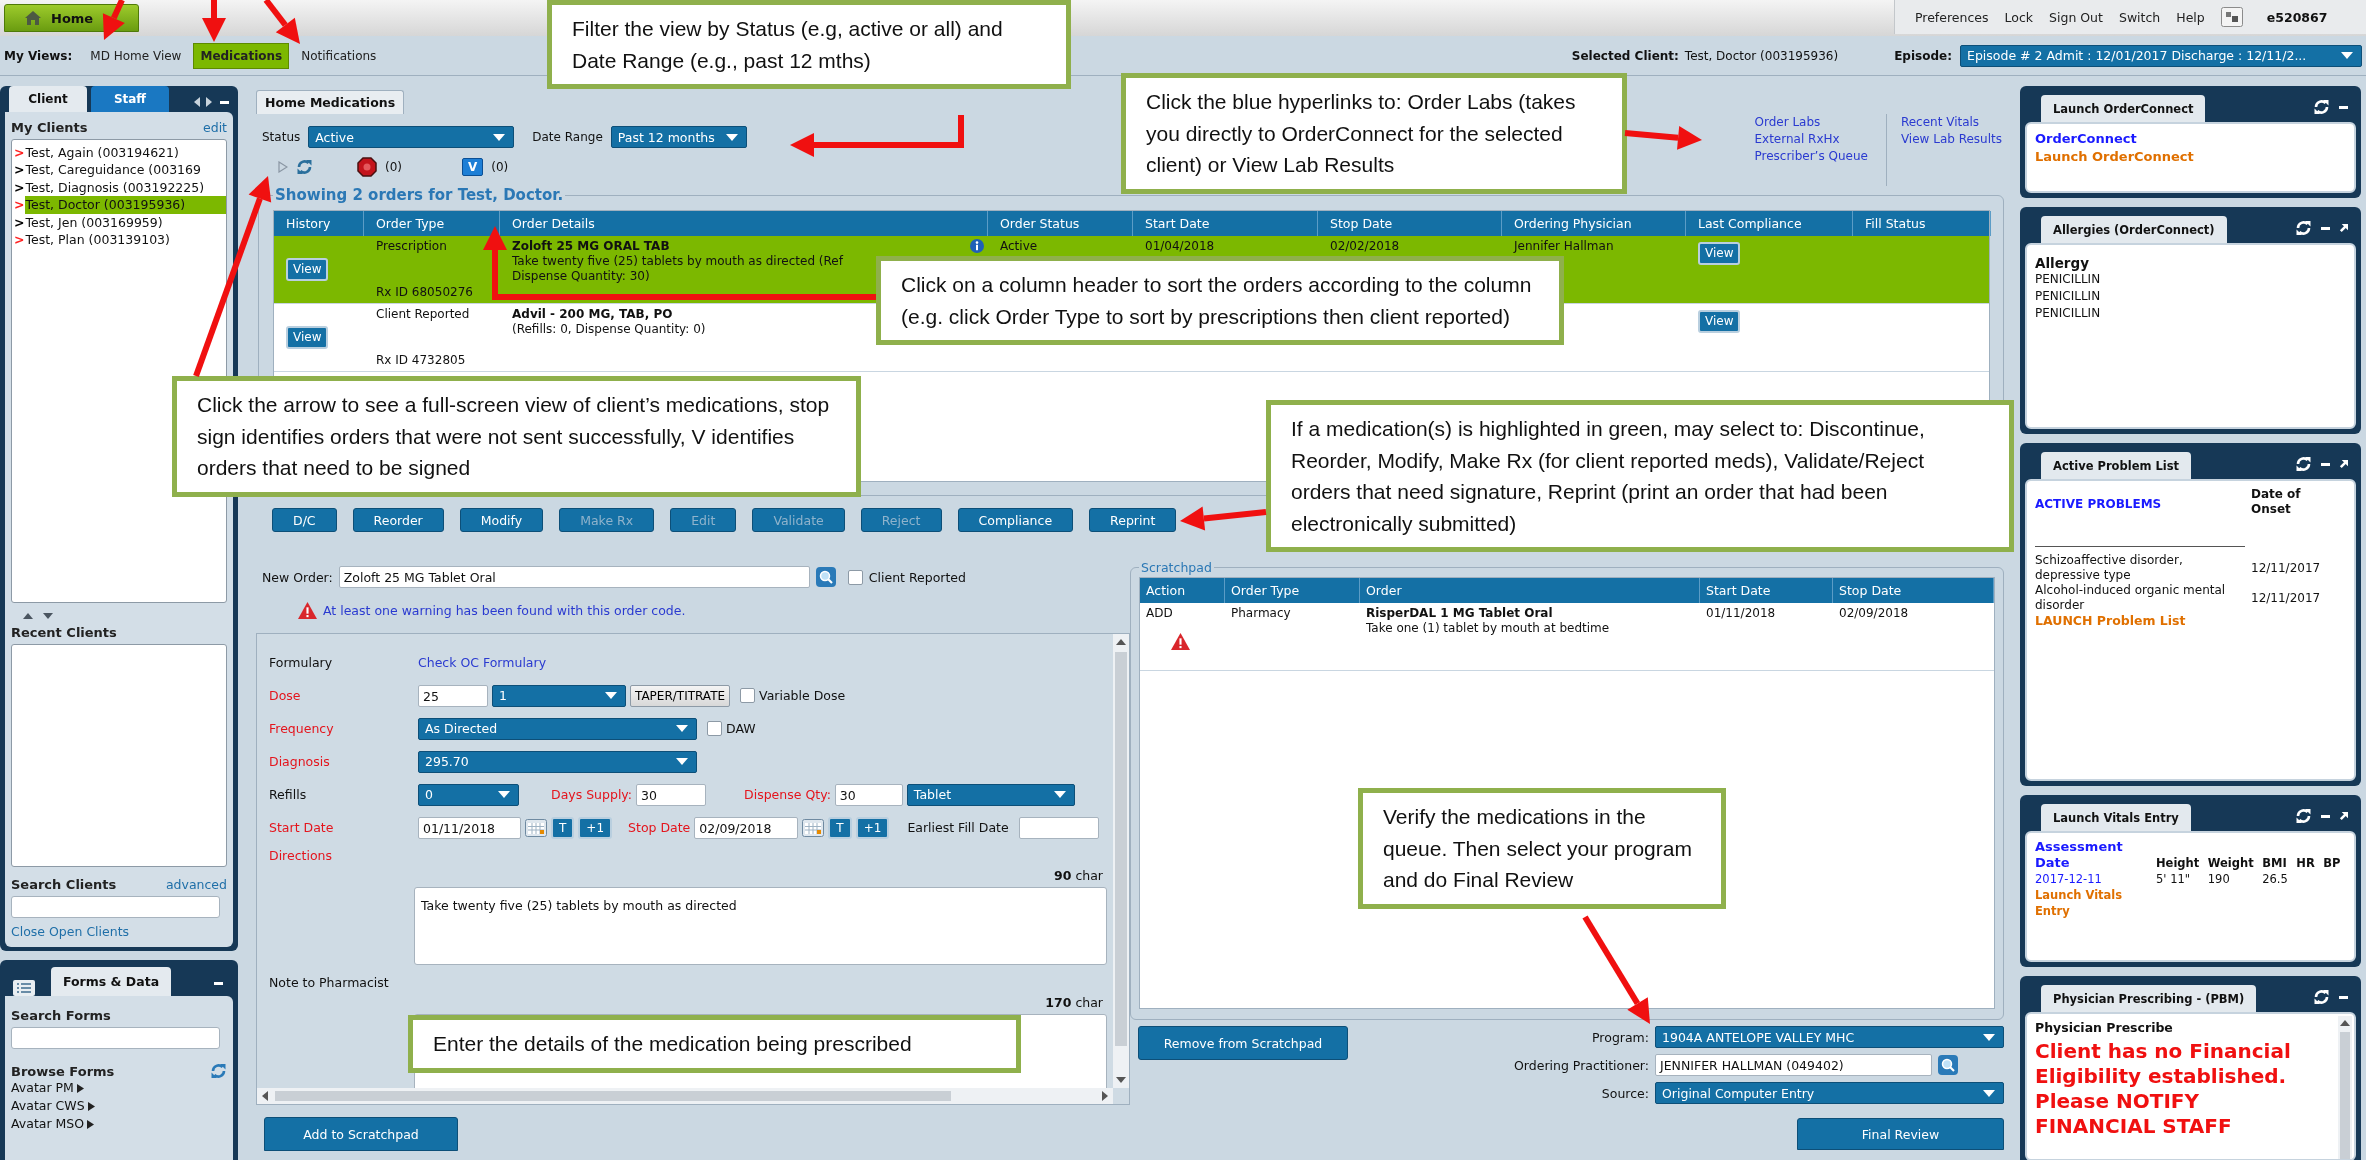 The width and height of the screenshot is (2366, 1160). What do you see at coordinates (1365, 246) in the screenshot?
I see `table-cell-text: 02/02/2018` at bounding box center [1365, 246].